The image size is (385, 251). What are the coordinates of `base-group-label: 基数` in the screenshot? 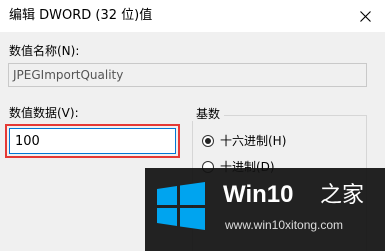 It's located at (208, 114).